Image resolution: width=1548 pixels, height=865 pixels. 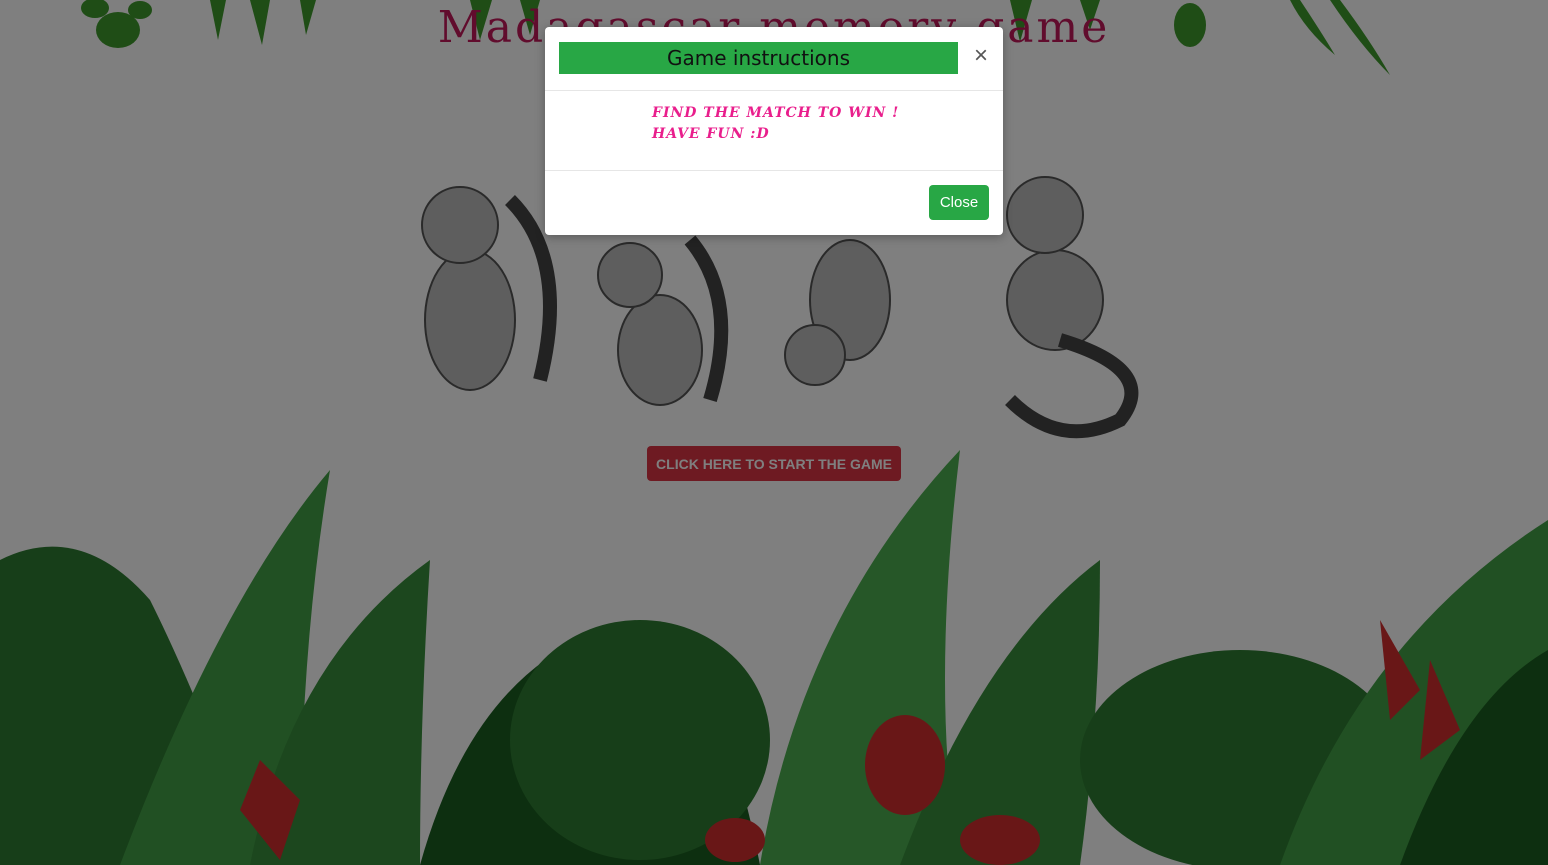 What do you see at coordinates (981, 56) in the screenshot?
I see `close-icon: ×` at bounding box center [981, 56].